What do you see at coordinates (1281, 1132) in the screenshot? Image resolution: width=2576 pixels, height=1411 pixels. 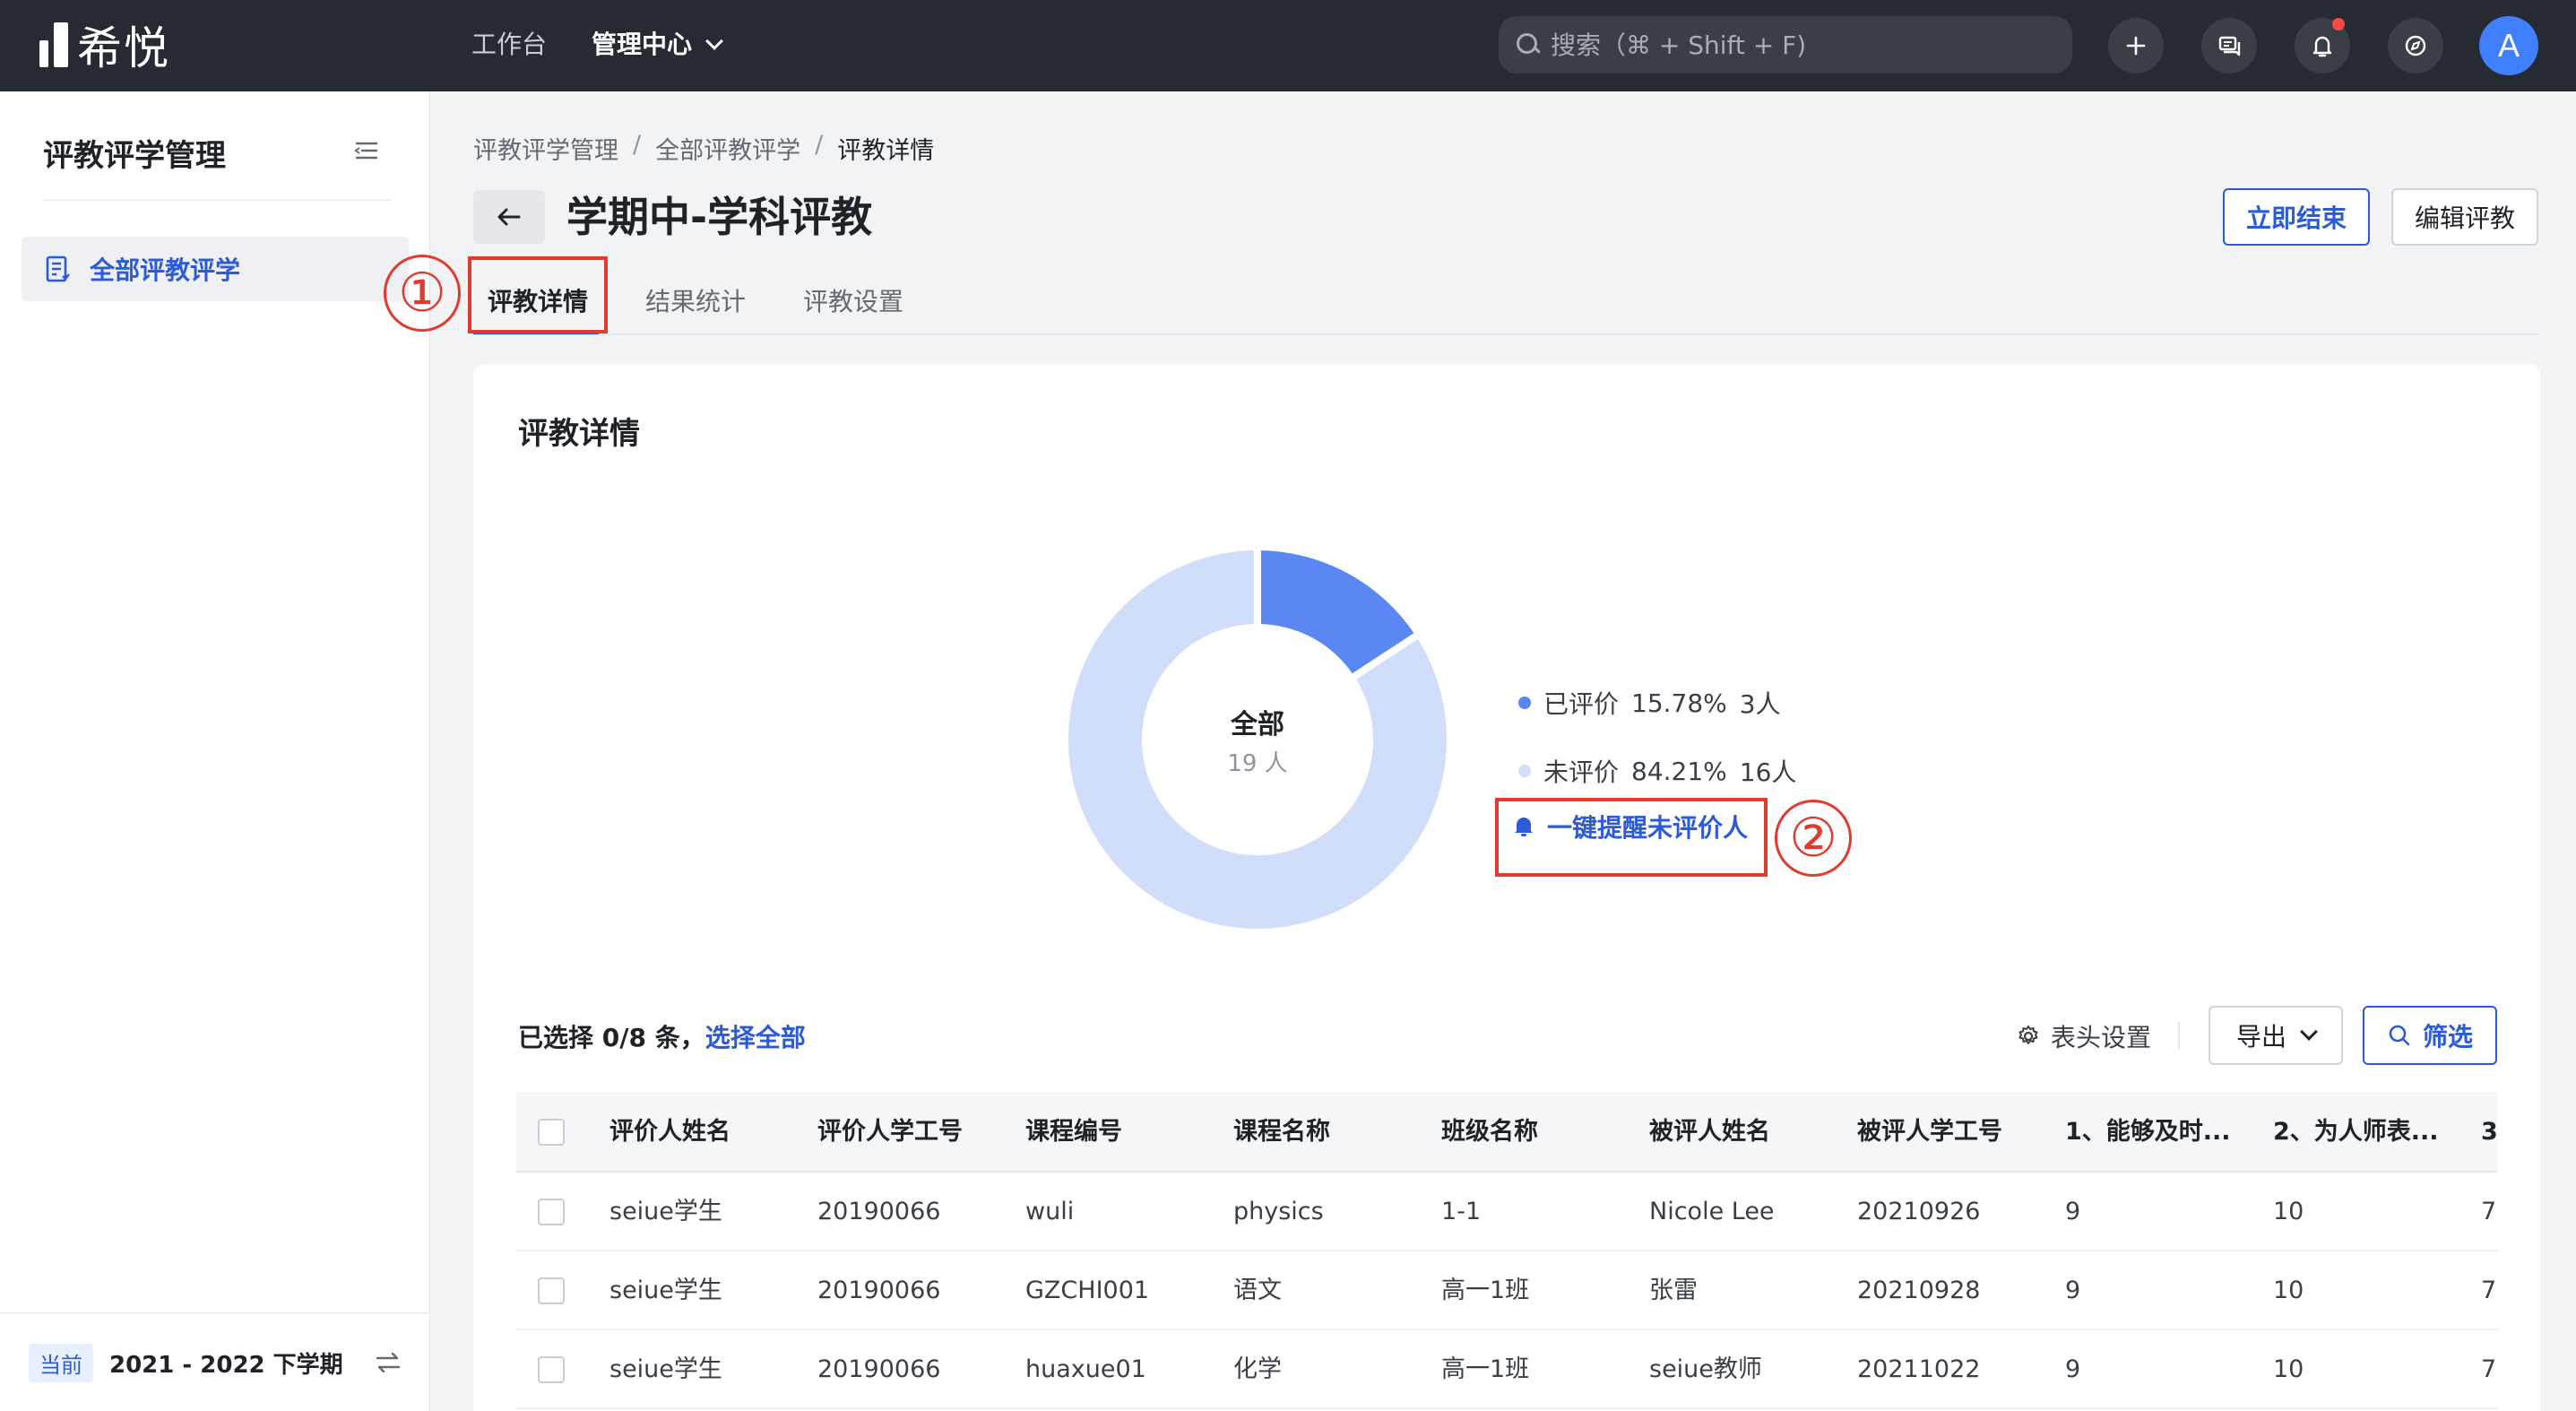 I see `column-header: 课程名称` at bounding box center [1281, 1132].